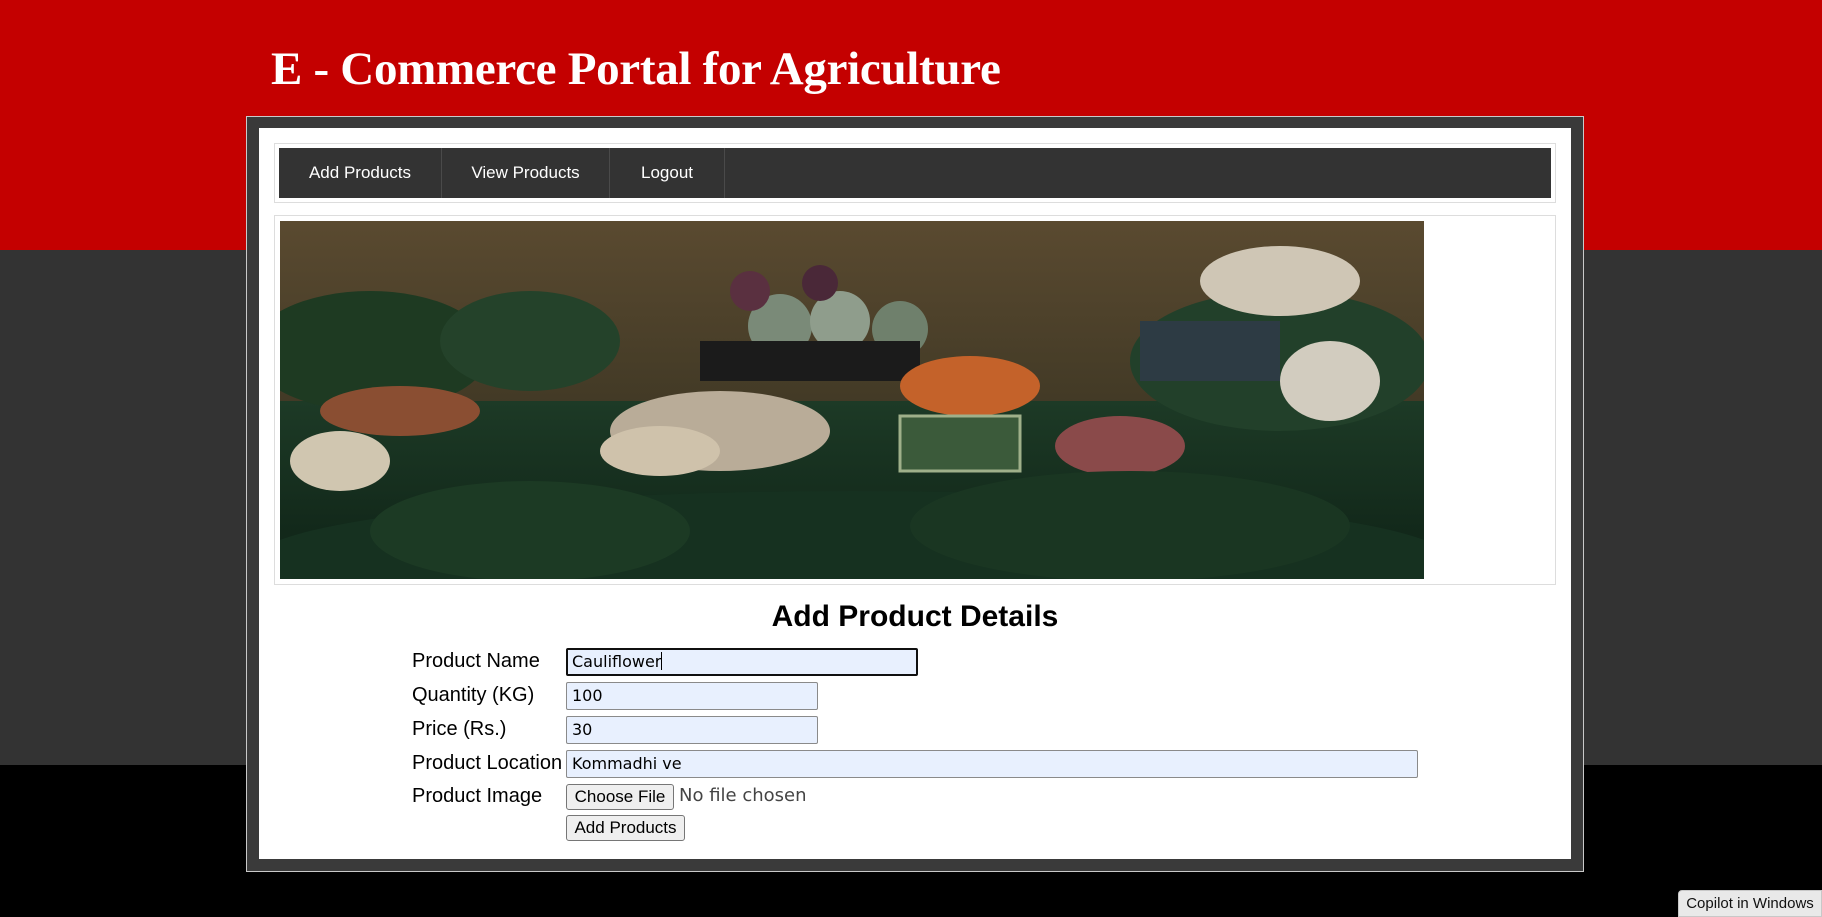 This screenshot has height=917, width=1822. What do you see at coordinates (459, 729) in the screenshot?
I see `price-label: Price (Rs.)` at bounding box center [459, 729].